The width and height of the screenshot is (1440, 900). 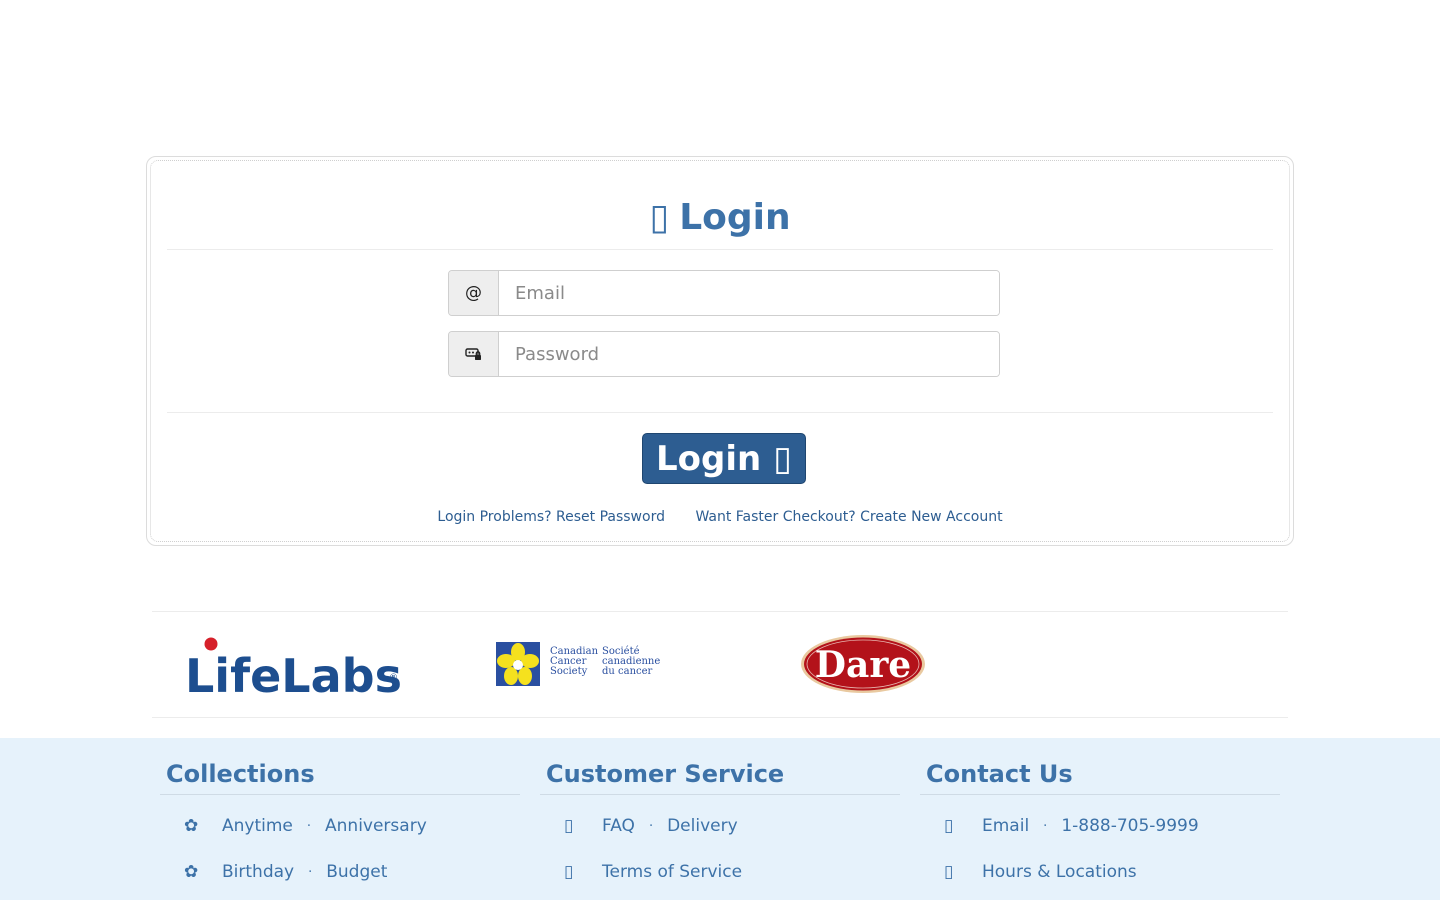 What do you see at coordinates (551, 517) in the screenshot?
I see `reset-password-link: Login Problems? Reset Password` at bounding box center [551, 517].